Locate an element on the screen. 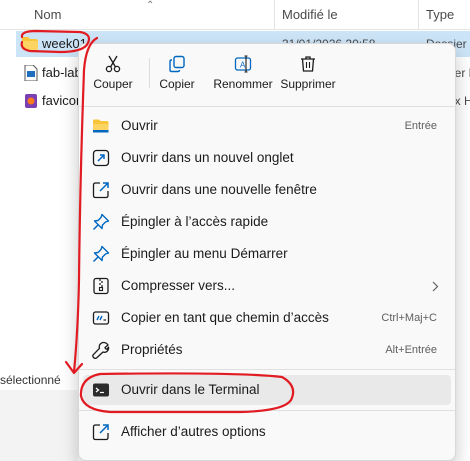  path-icon is located at coordinates (101, 318).